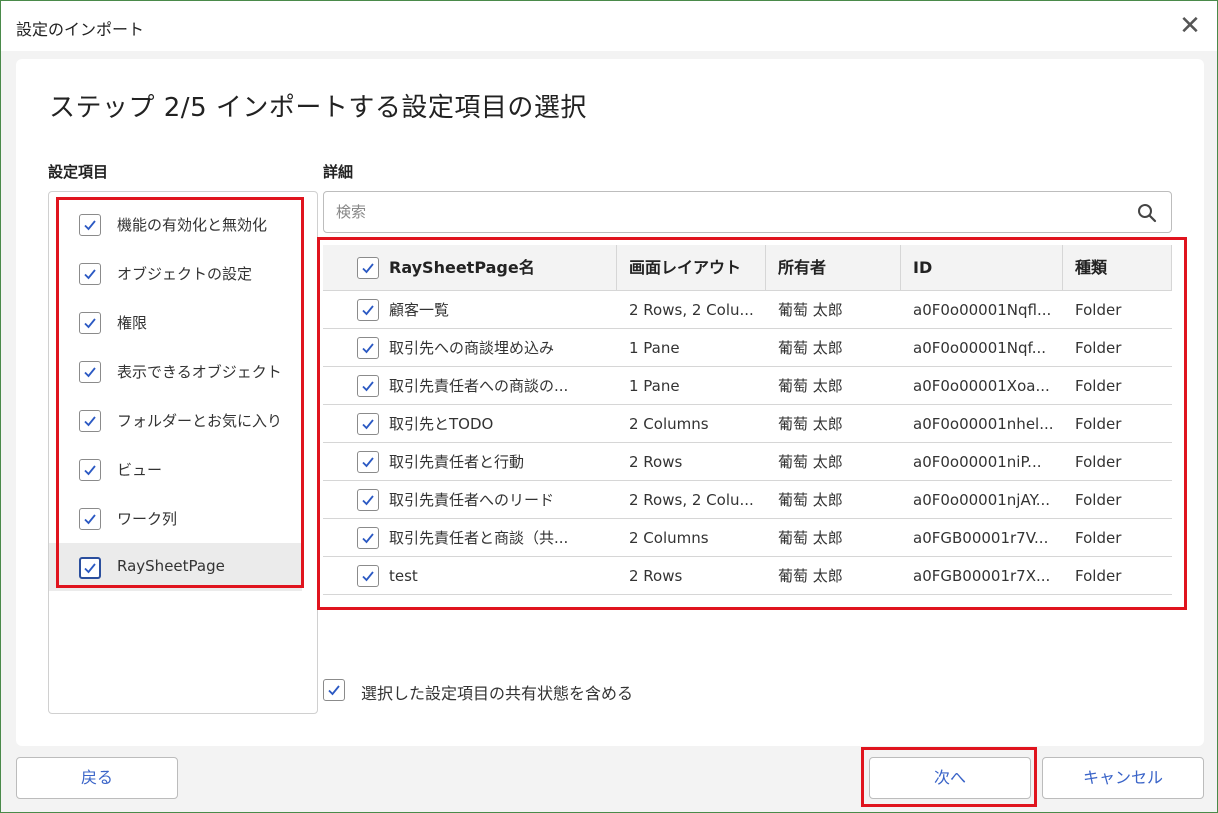  I want to click on table-header: RaySheetPage名 画面レイアウト 所有者 ID 種類, so click(747, 268).